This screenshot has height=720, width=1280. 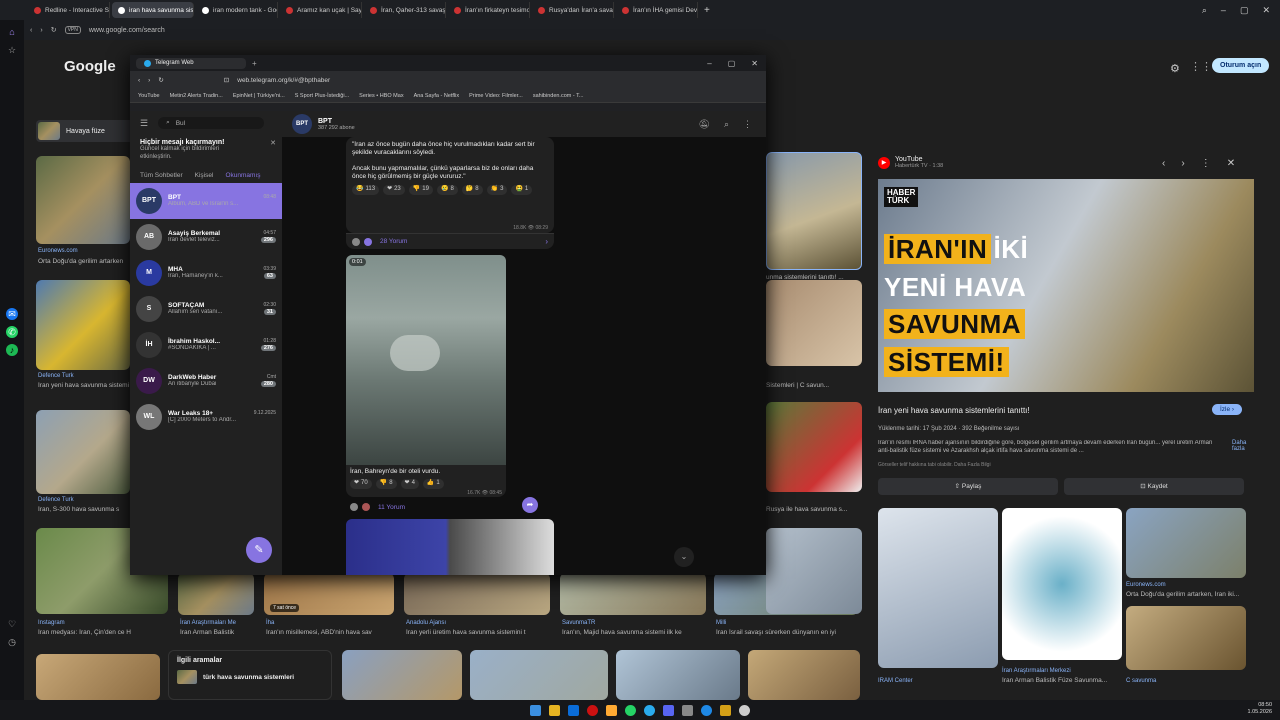 I want to click on star-icon: ☆, so click(x=12, y=50).